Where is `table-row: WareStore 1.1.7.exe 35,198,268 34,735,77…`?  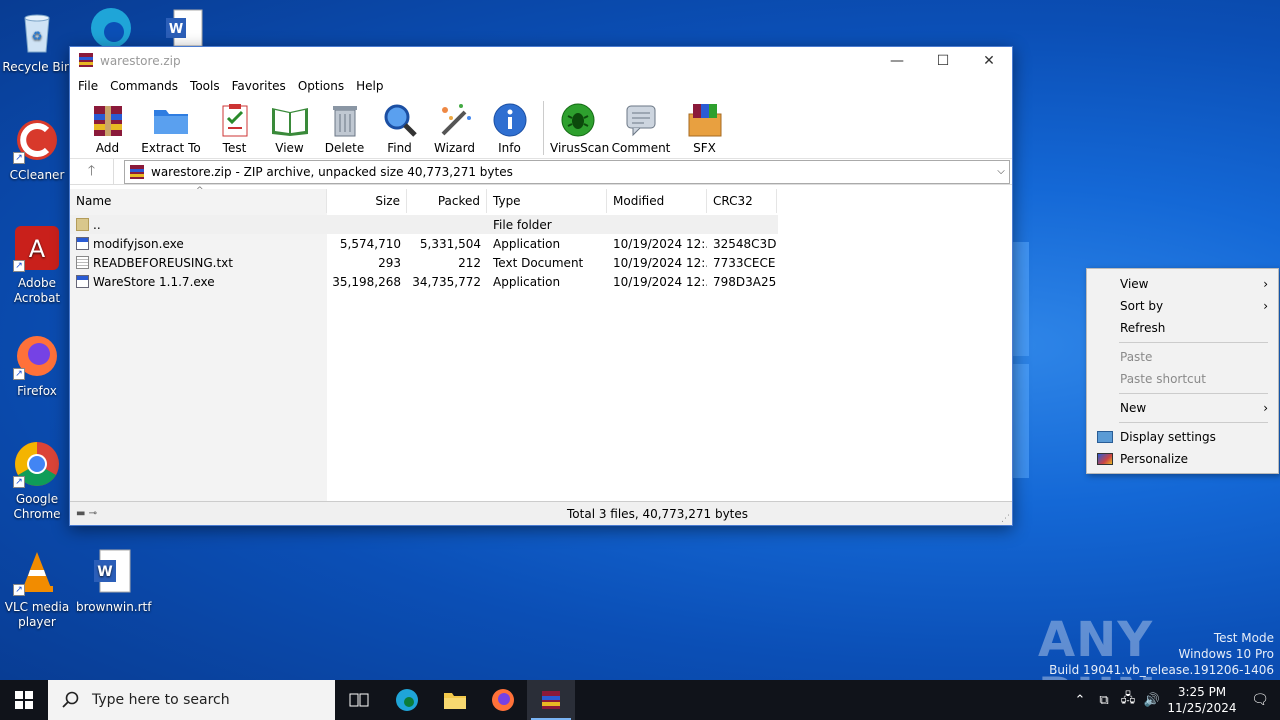
table-row: WareStore 1.1.7.exe 35,198,268 34,735,77… is located at coordinates (424, 281).